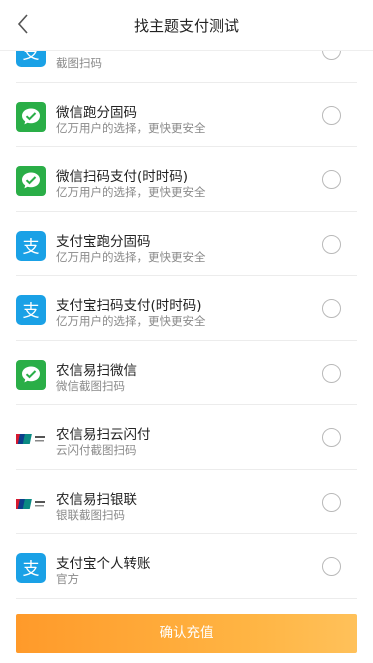 This screenshot has width=373, height=663. I want to click on payment-option: 农信易扫微信 微信截图扫码, so click(186, 373).